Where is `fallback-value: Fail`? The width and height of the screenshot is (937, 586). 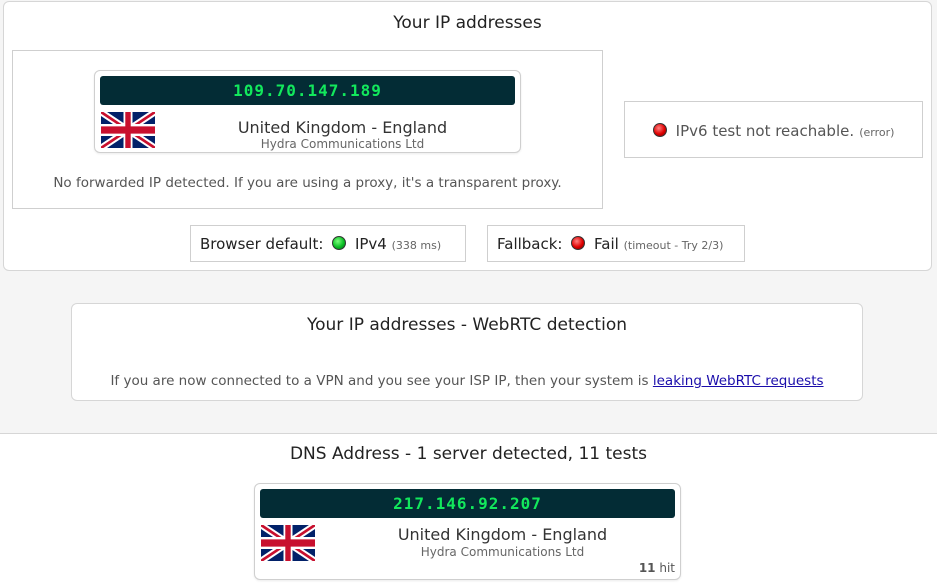 fallback-value: Fail is located at coordinates (606, 244).